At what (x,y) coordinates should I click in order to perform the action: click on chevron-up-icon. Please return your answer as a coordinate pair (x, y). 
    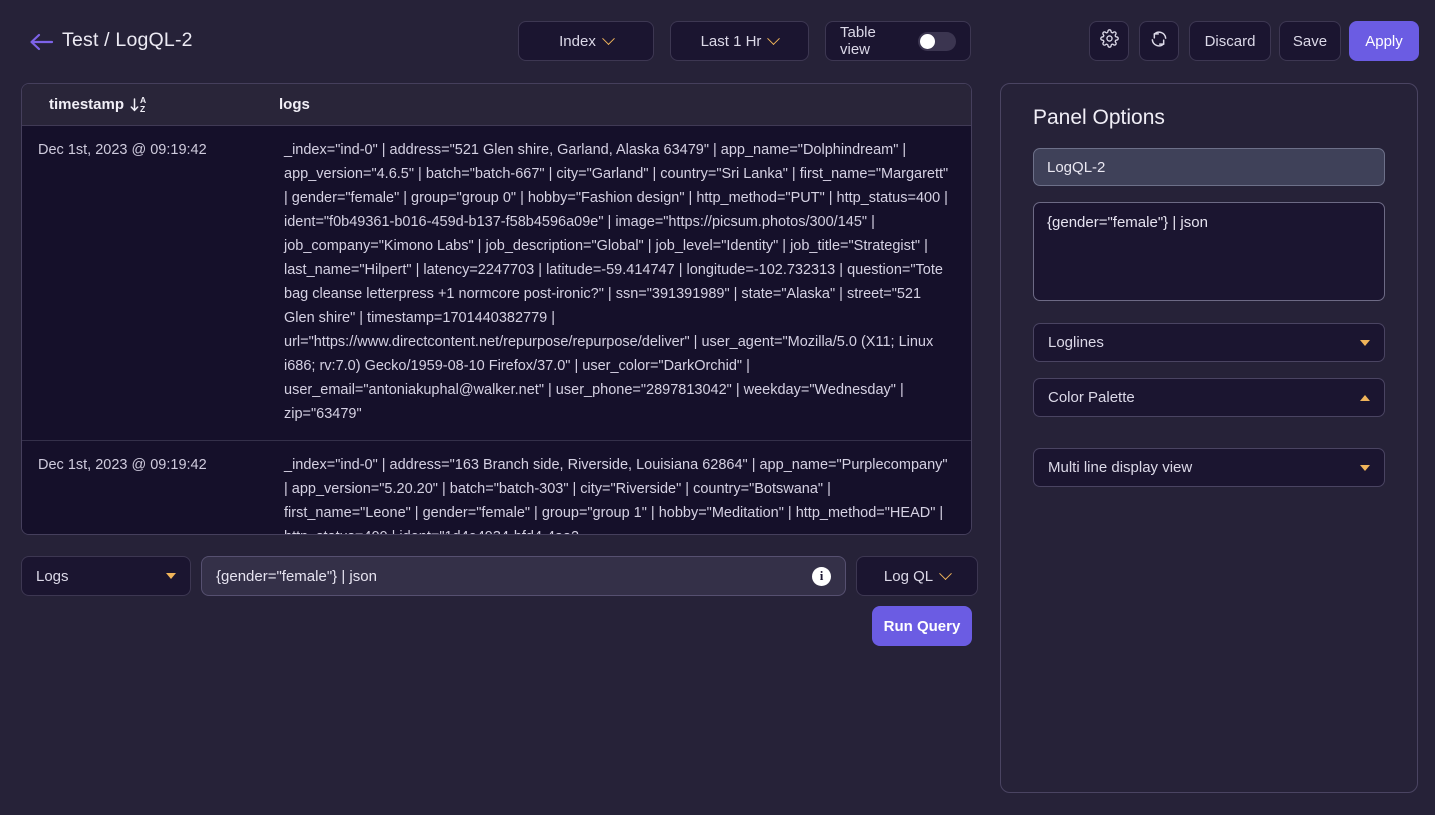
    Looking at the image, I should click on (1365, 397).